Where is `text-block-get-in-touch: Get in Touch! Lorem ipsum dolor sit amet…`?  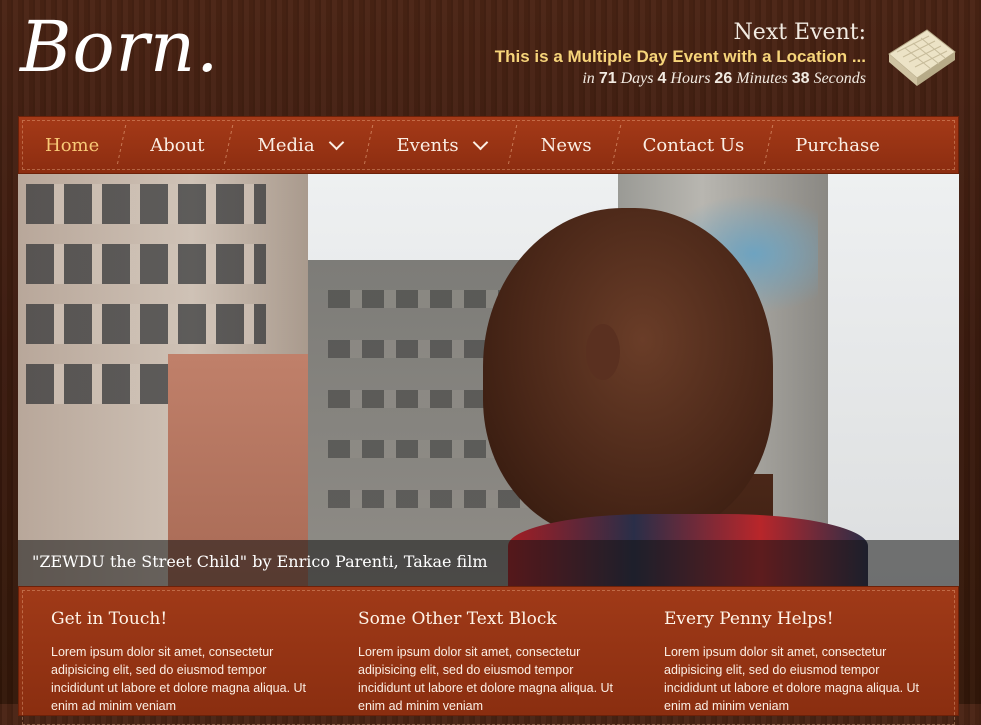 text-block-get-in-touch: Get in Touch! Lorem ipsum dolor sit amet… is located at coordinates (186, 662).